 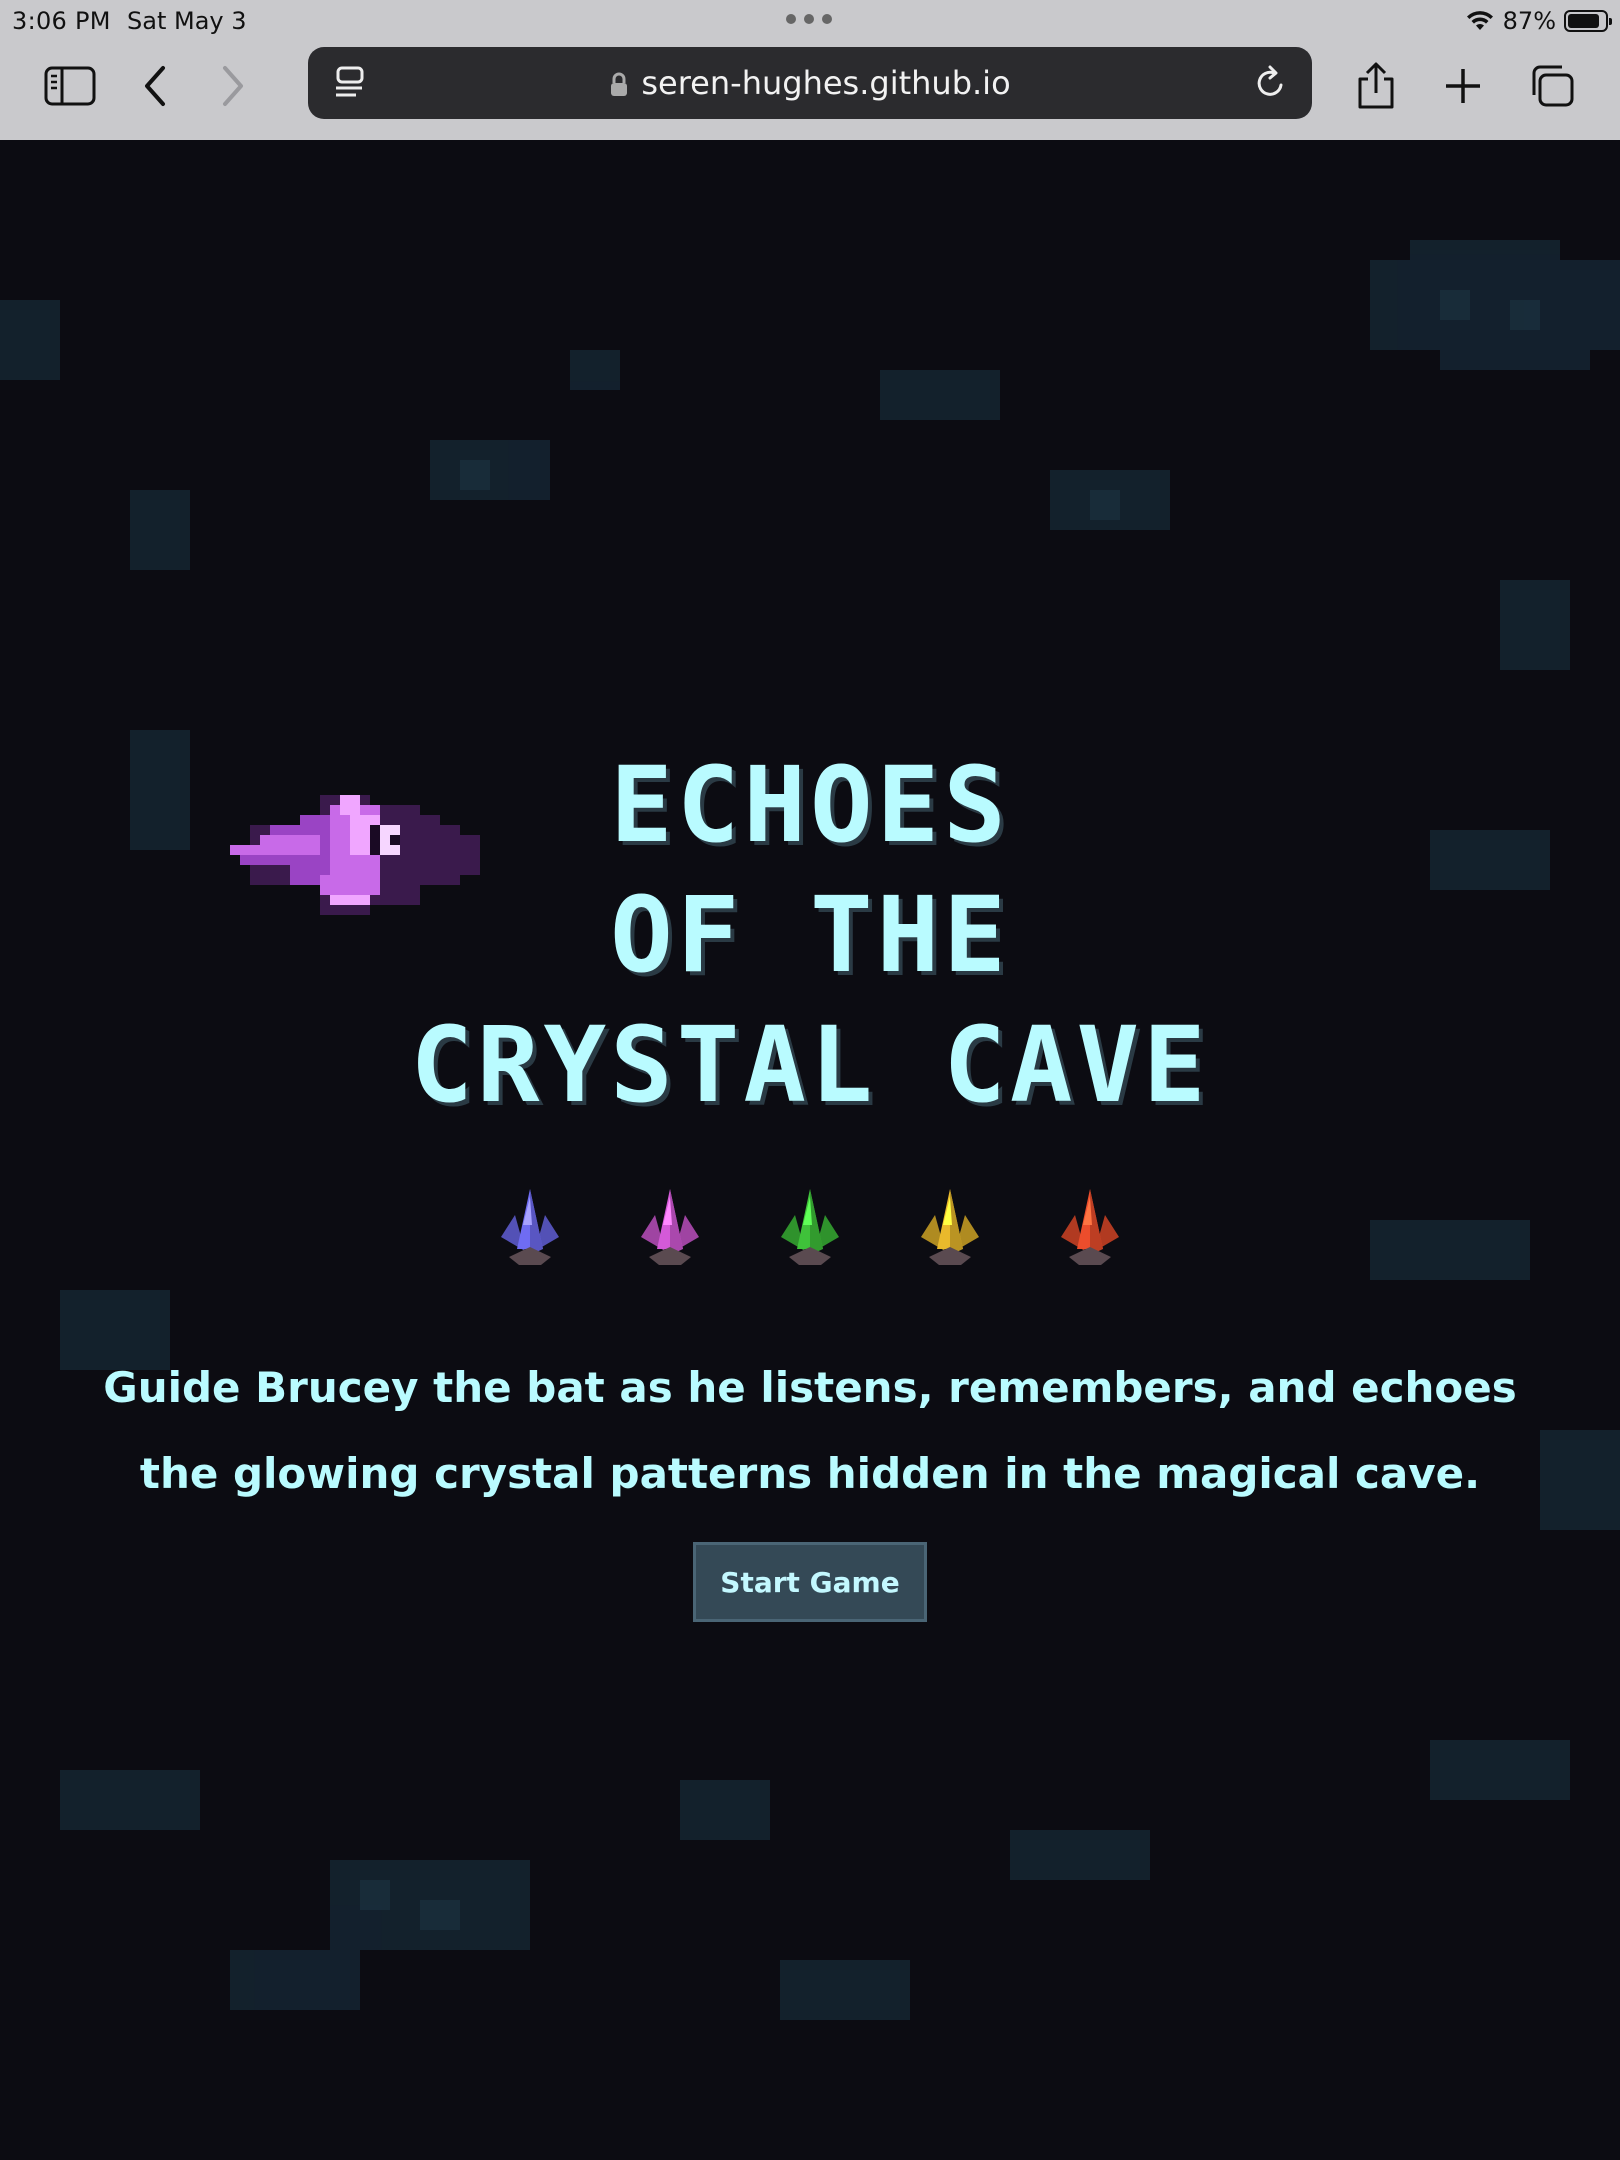 What do you see at coordinates (61, 21) in the screenshot?
I see `status-time: 3:06 PM` at bounding box center [61, 21].